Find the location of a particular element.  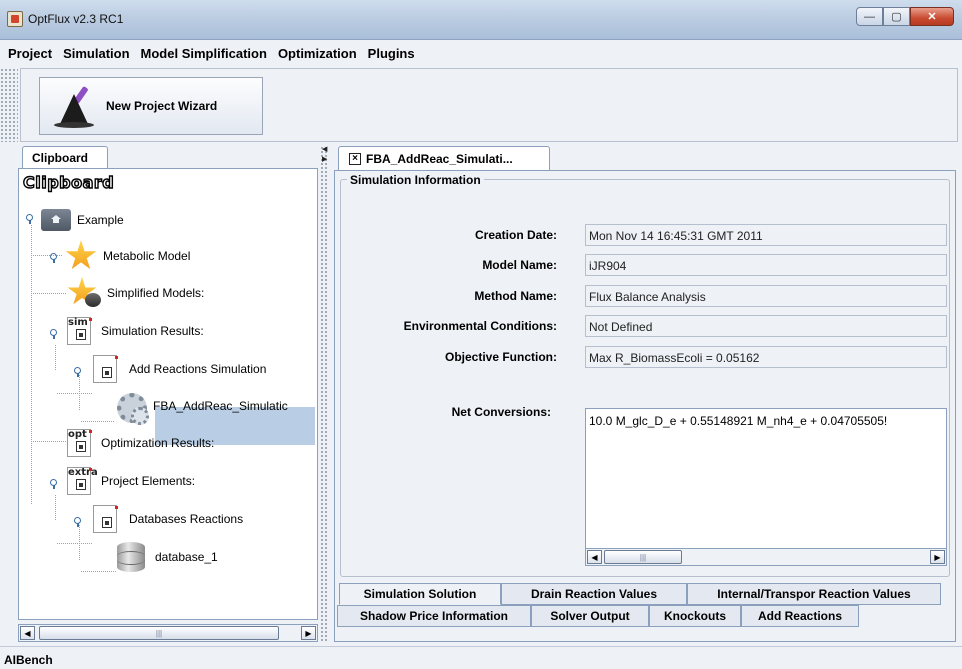

label-net-conversions: Net Conversions: is located at coordinates (501, 412).